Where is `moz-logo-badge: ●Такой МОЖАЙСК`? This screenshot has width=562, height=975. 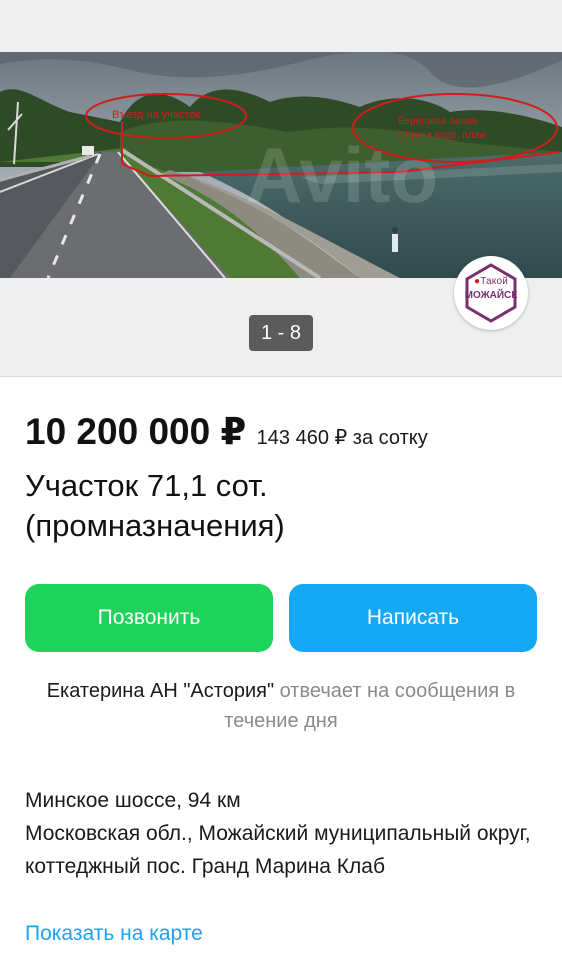
moz-logo-badge: ●Такой МОЖАЙСК is located at coordinates (491, 293).